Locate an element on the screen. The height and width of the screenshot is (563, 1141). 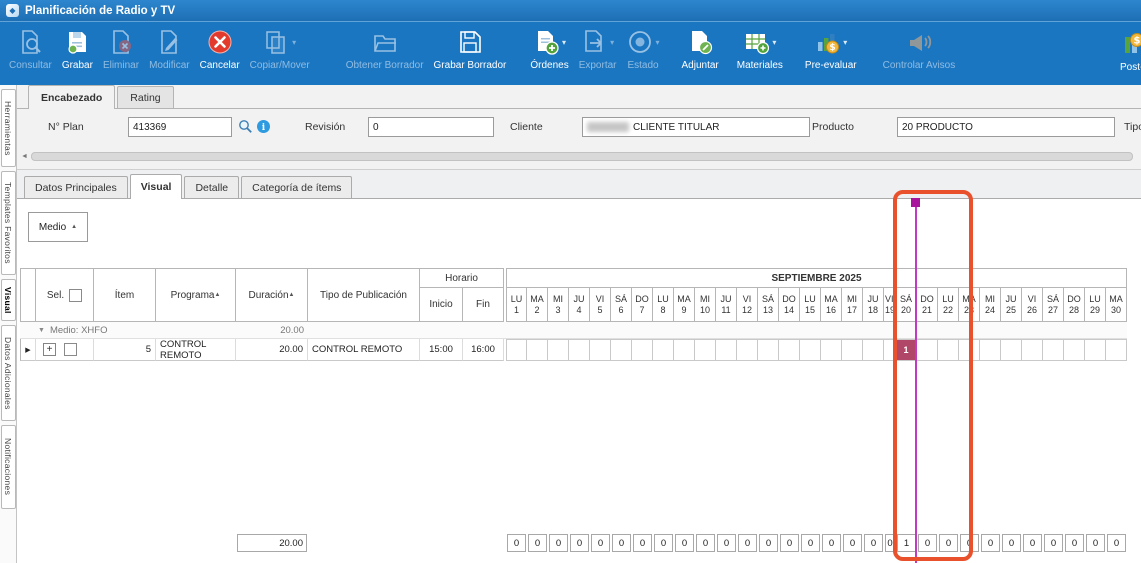
column-header-tipo-publicacion: Tipo de Publicación is located at coordinates (364, 295).